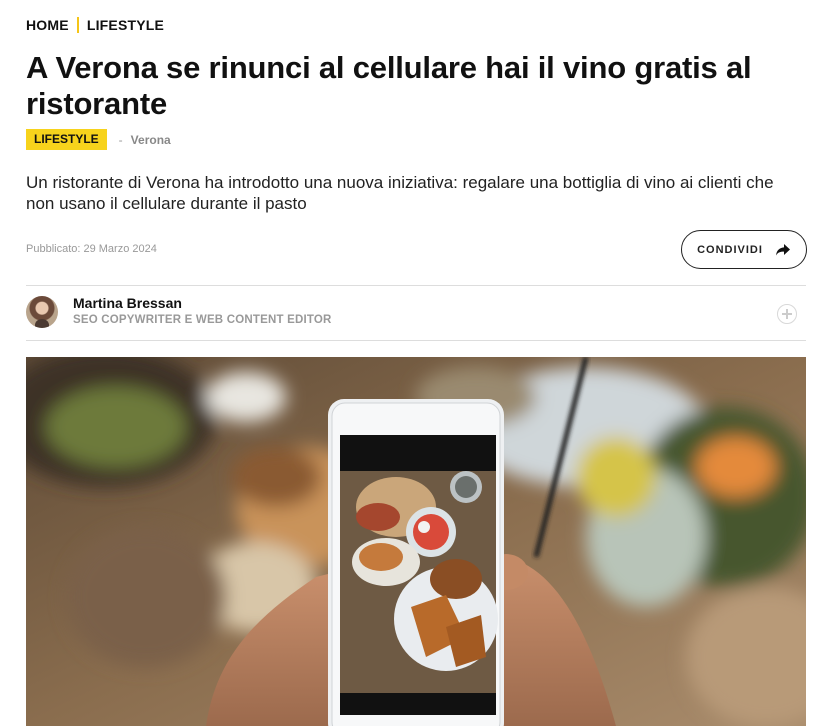  Describe the element at coordinates (416, 340) in the screenshot. I see `divider-bottom` at that location.